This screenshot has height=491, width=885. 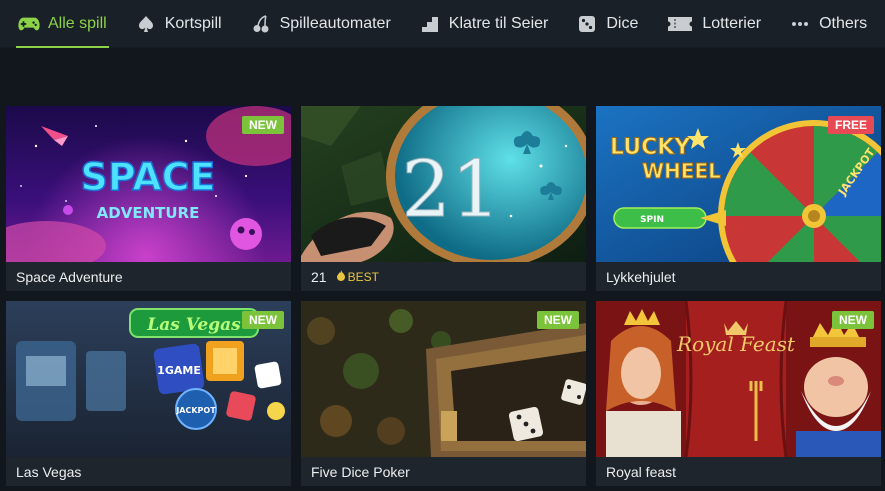 What do you see at coordinates (443, 276) in the screenshot?
I see `game-title-row: 21 BEST` at bounding box center [443, 276].